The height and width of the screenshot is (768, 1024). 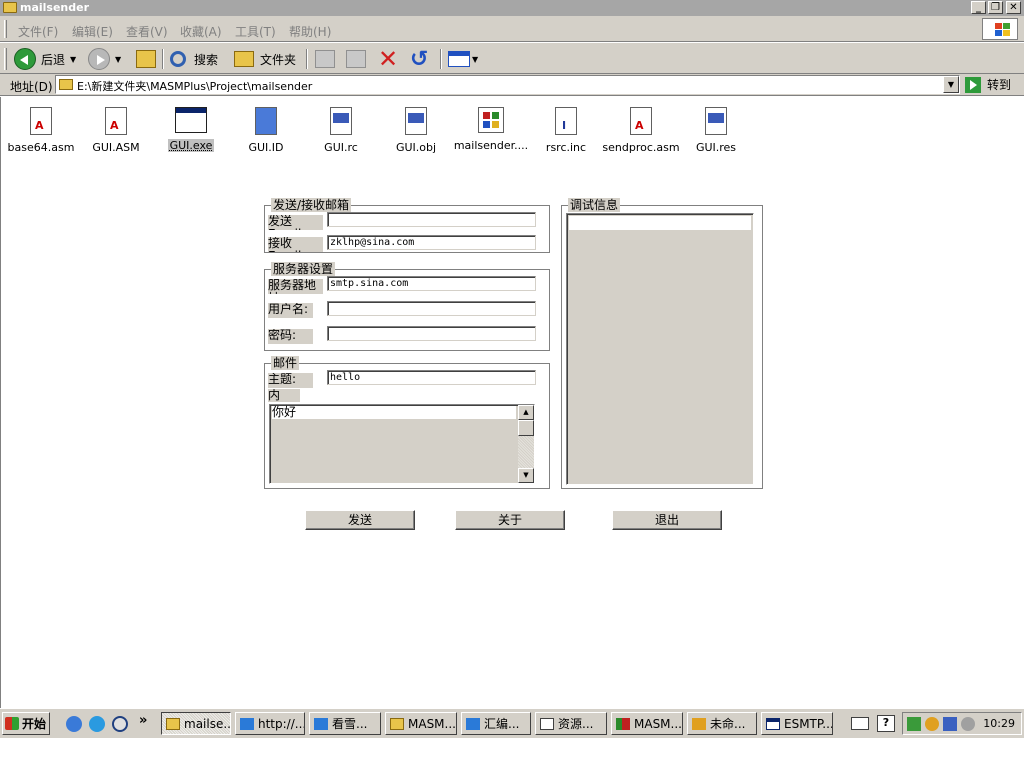 What do you see at coordinates (507, 84) in the screenshot?
I see `address-input: E:\新建文件夹\MASMPlus\Project\mailsender ▼` at bounding box center [507, 84].